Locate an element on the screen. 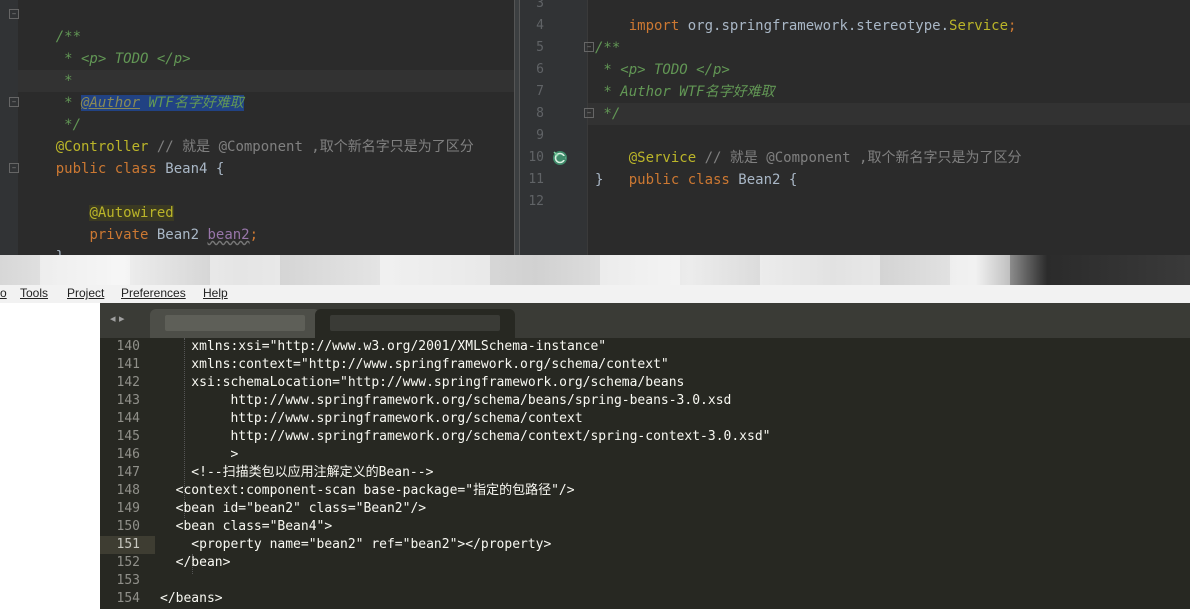 The height and width of the screenshot is (609, 1190). code-line: * @Author WTF名字好难取 is located at coordinates (133, 90).